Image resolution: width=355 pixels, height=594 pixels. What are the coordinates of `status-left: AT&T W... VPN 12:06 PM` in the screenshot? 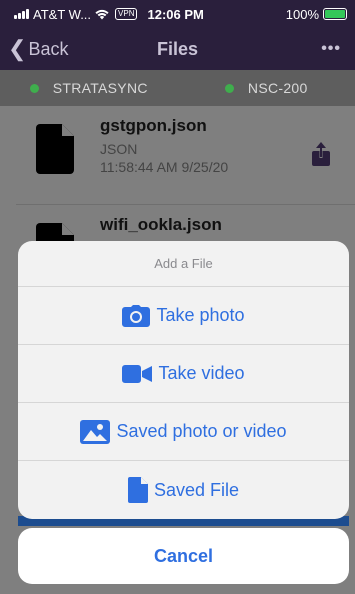 It's located at (109, 14).